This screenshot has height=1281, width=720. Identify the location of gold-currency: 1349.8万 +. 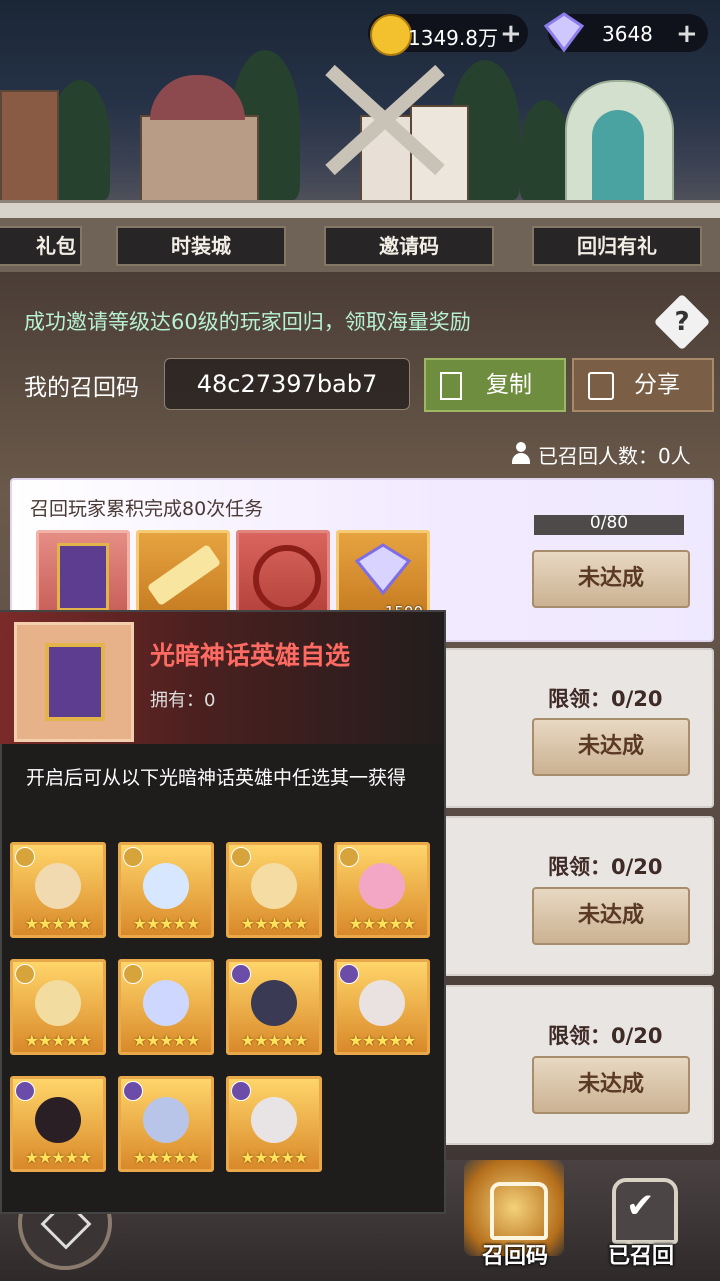
(448, 35).